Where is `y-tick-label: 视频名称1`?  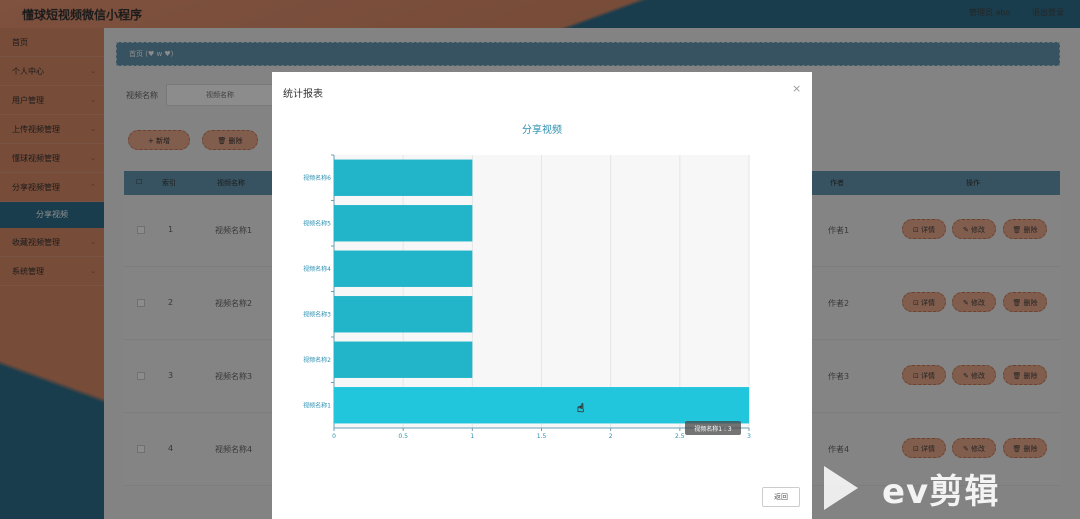
y-tick-label: 视频名称1 is located at coordinates (317, 405).